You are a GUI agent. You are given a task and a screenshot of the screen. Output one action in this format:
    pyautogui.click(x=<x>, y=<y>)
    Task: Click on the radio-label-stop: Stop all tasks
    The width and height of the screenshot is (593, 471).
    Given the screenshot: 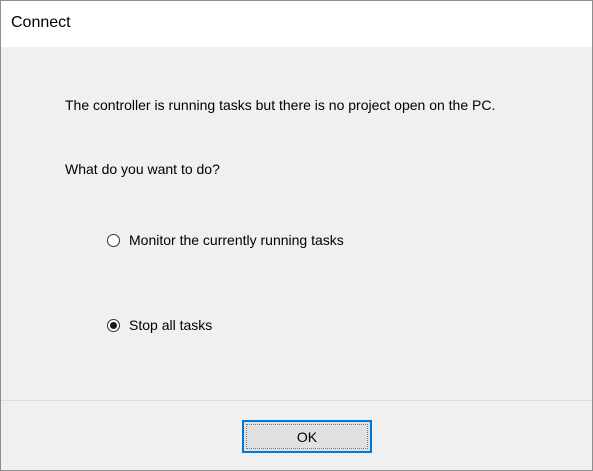 What is the action you would take?
    pyautogui.click(x=170, y=325)
    